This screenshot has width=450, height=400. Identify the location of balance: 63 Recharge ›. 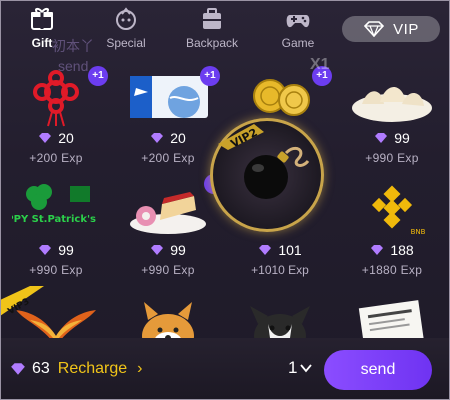
(76, 369).